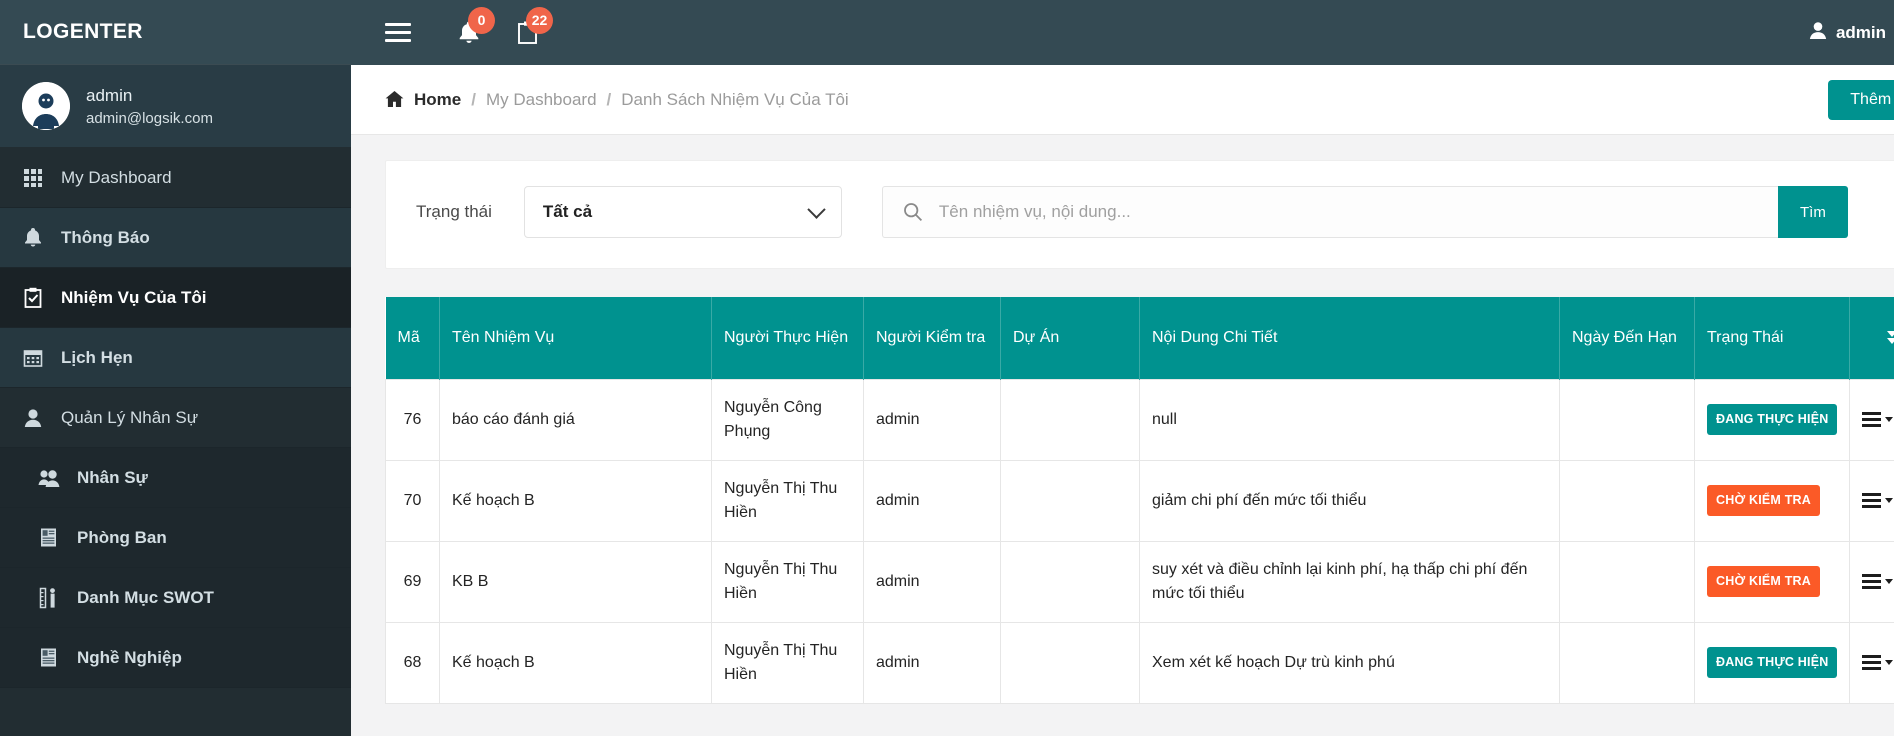  What do you see at coordinates (575, 581) in the screenshot?
I see `cell-name: KB B` at bounding box center [575, 581].